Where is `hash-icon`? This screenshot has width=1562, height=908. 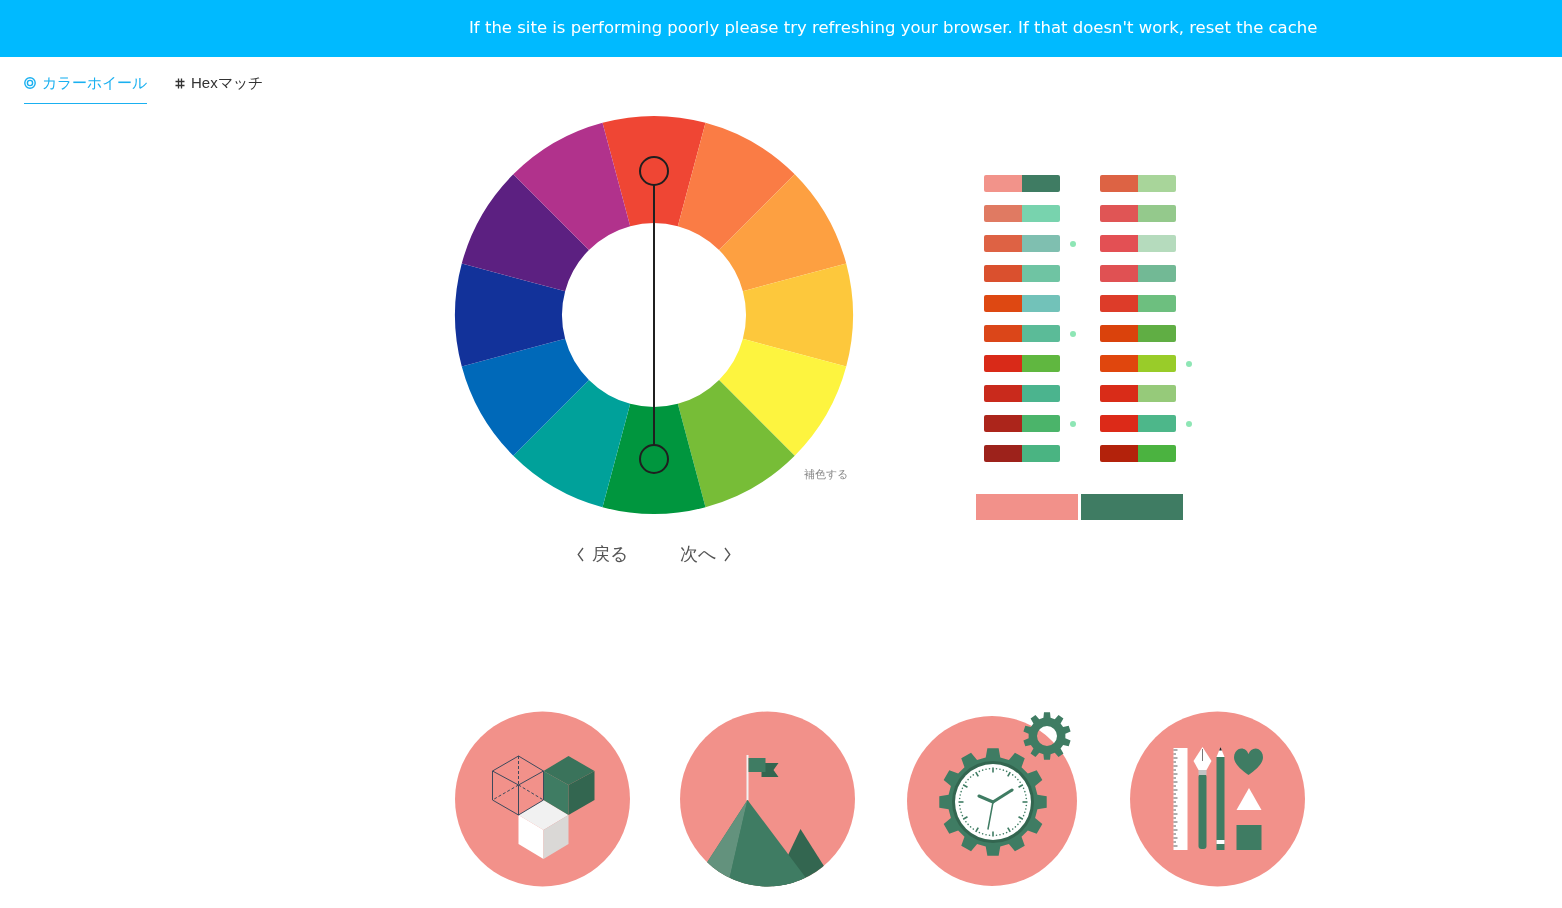
hash-icon is located at coordinates (180, 83).